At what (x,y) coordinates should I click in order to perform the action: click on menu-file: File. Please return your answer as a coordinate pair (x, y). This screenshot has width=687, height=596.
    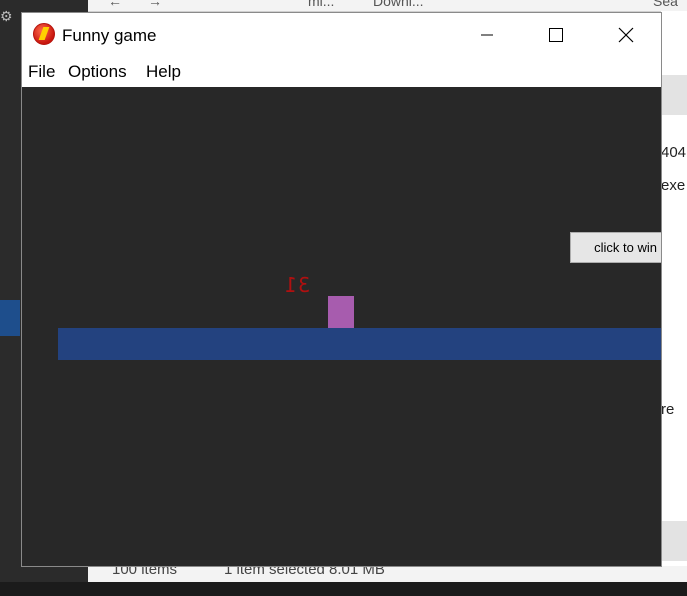
    Looking at the image, I should click on (41, 72).